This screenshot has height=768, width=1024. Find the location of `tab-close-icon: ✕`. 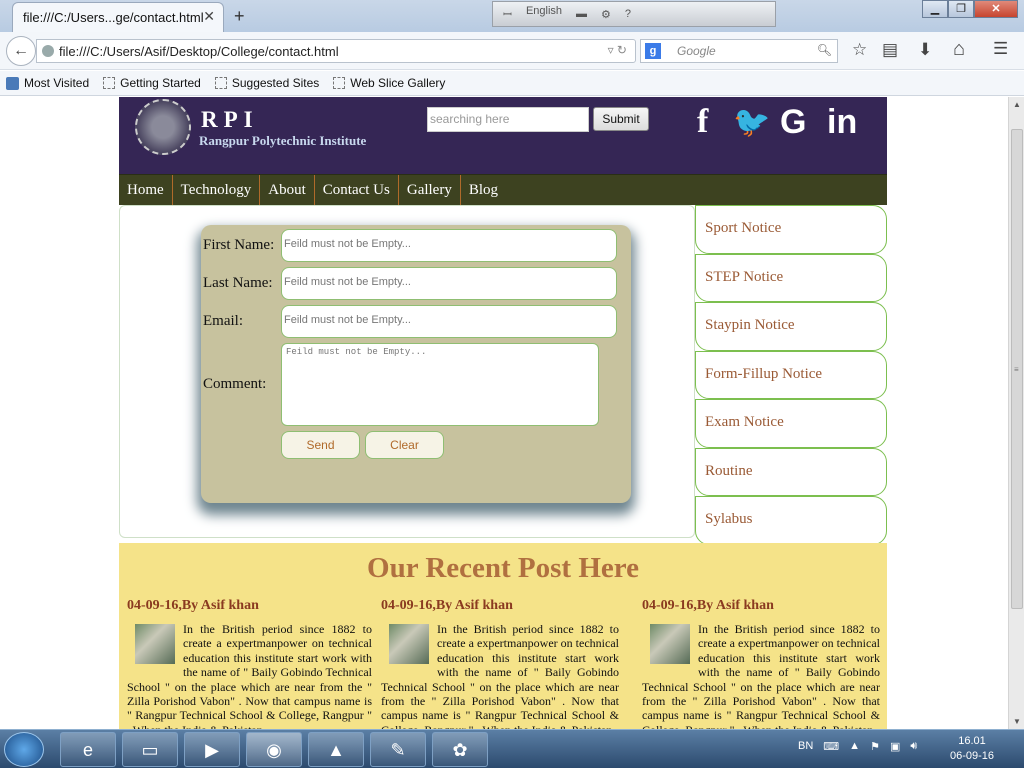

tab-close-icon: ✕ is located at coordinates (209, 16).